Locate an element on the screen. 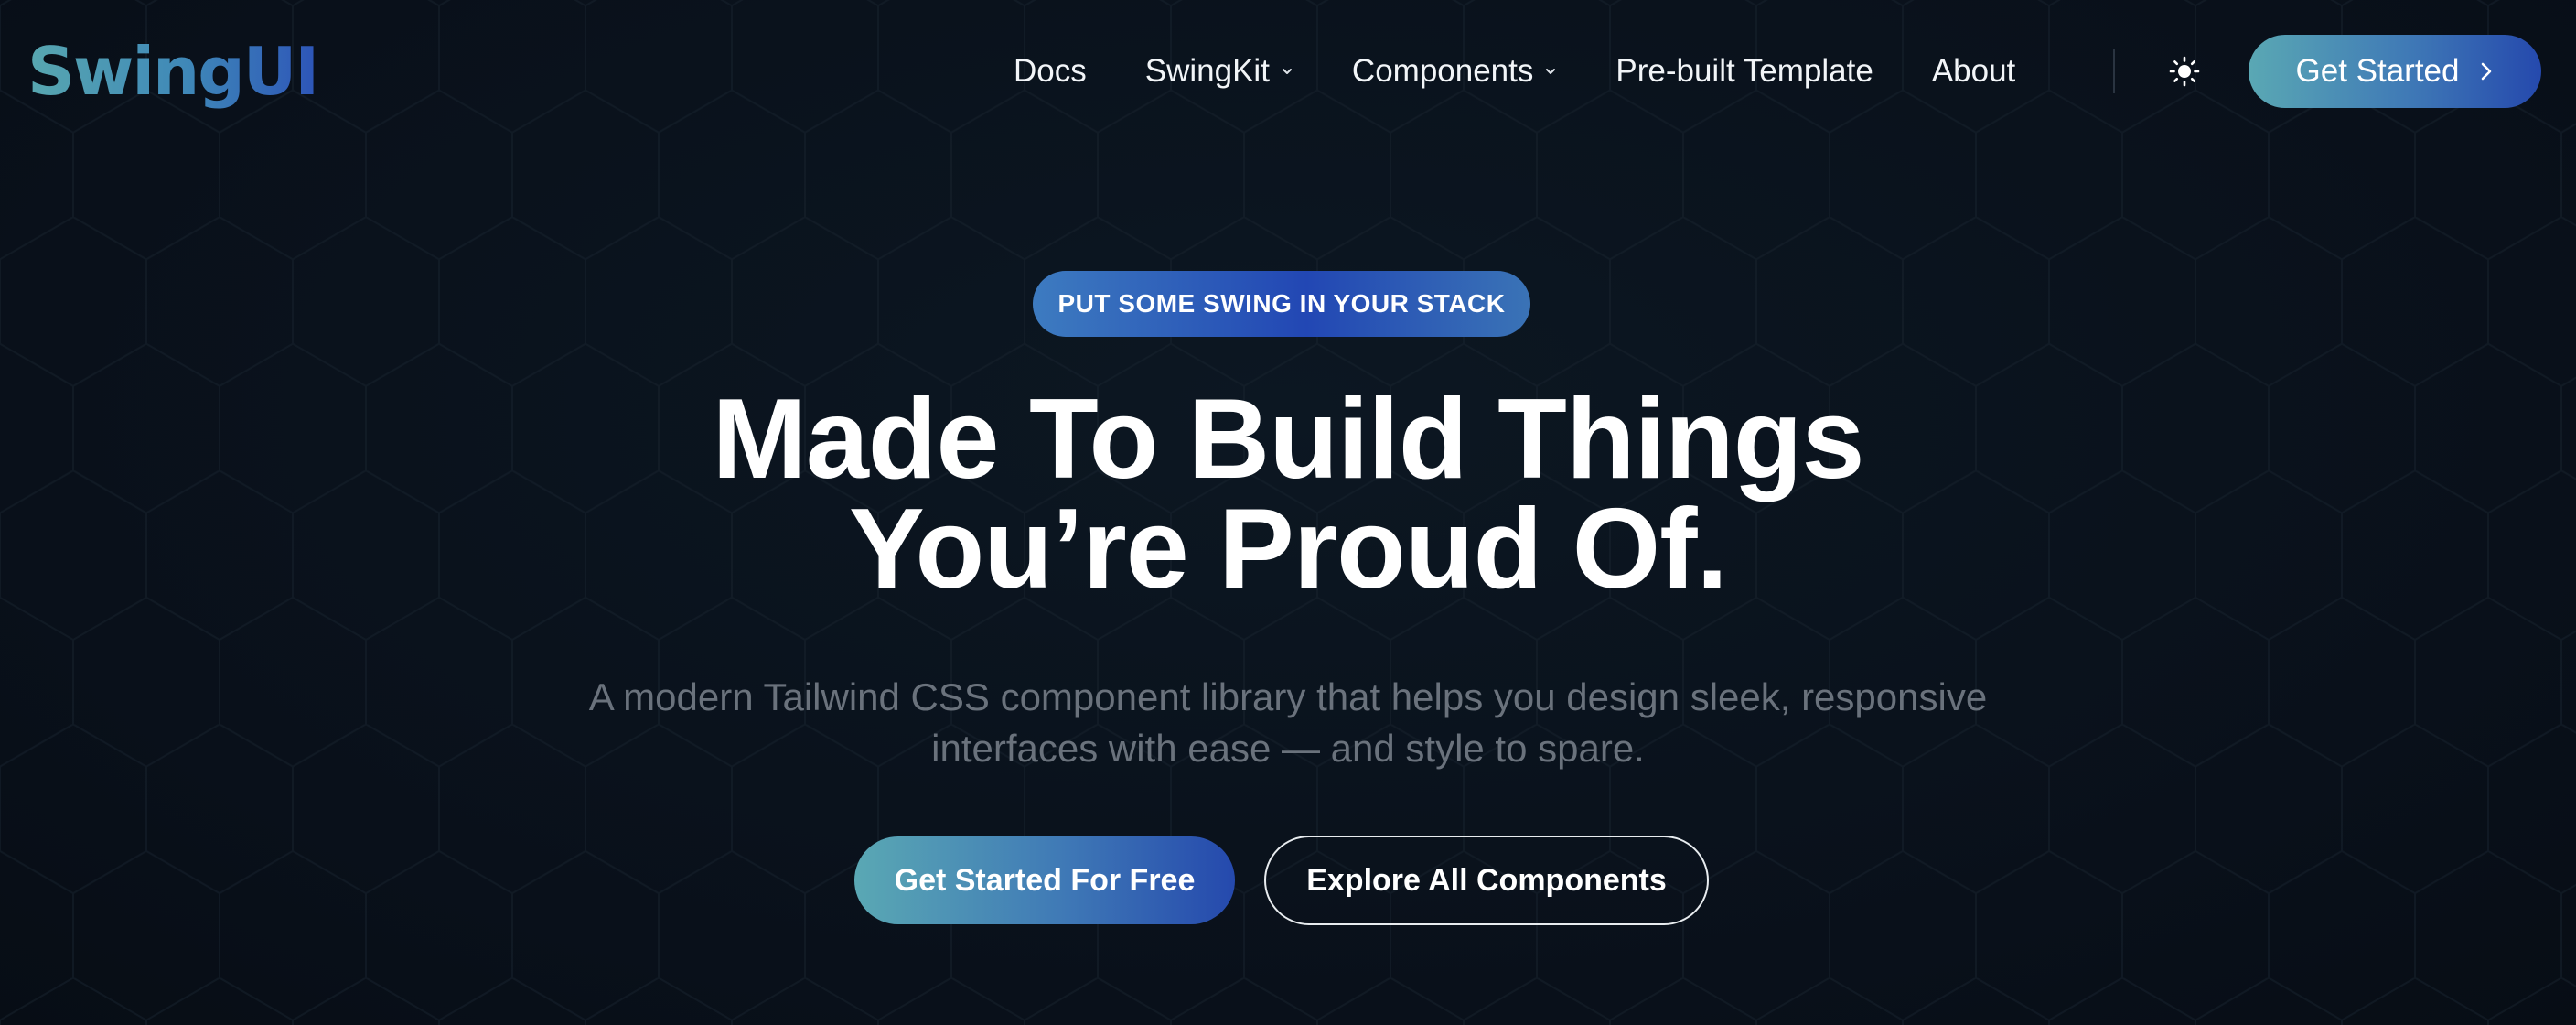  get-started-button: Get Started is located at coordinates (2395, 72).